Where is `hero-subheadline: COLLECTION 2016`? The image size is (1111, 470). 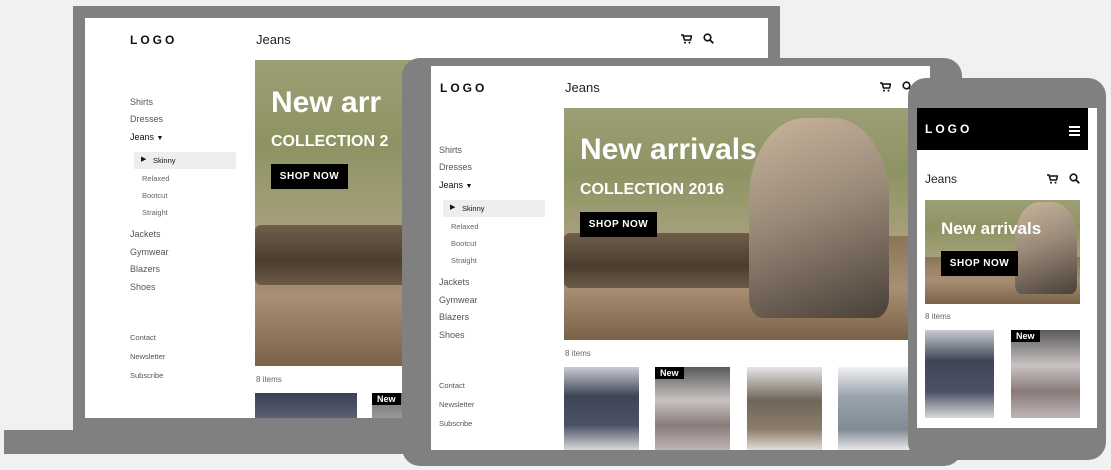
hero-subheadline: COLLECTION 2016 is located at coordinates (652, 189).